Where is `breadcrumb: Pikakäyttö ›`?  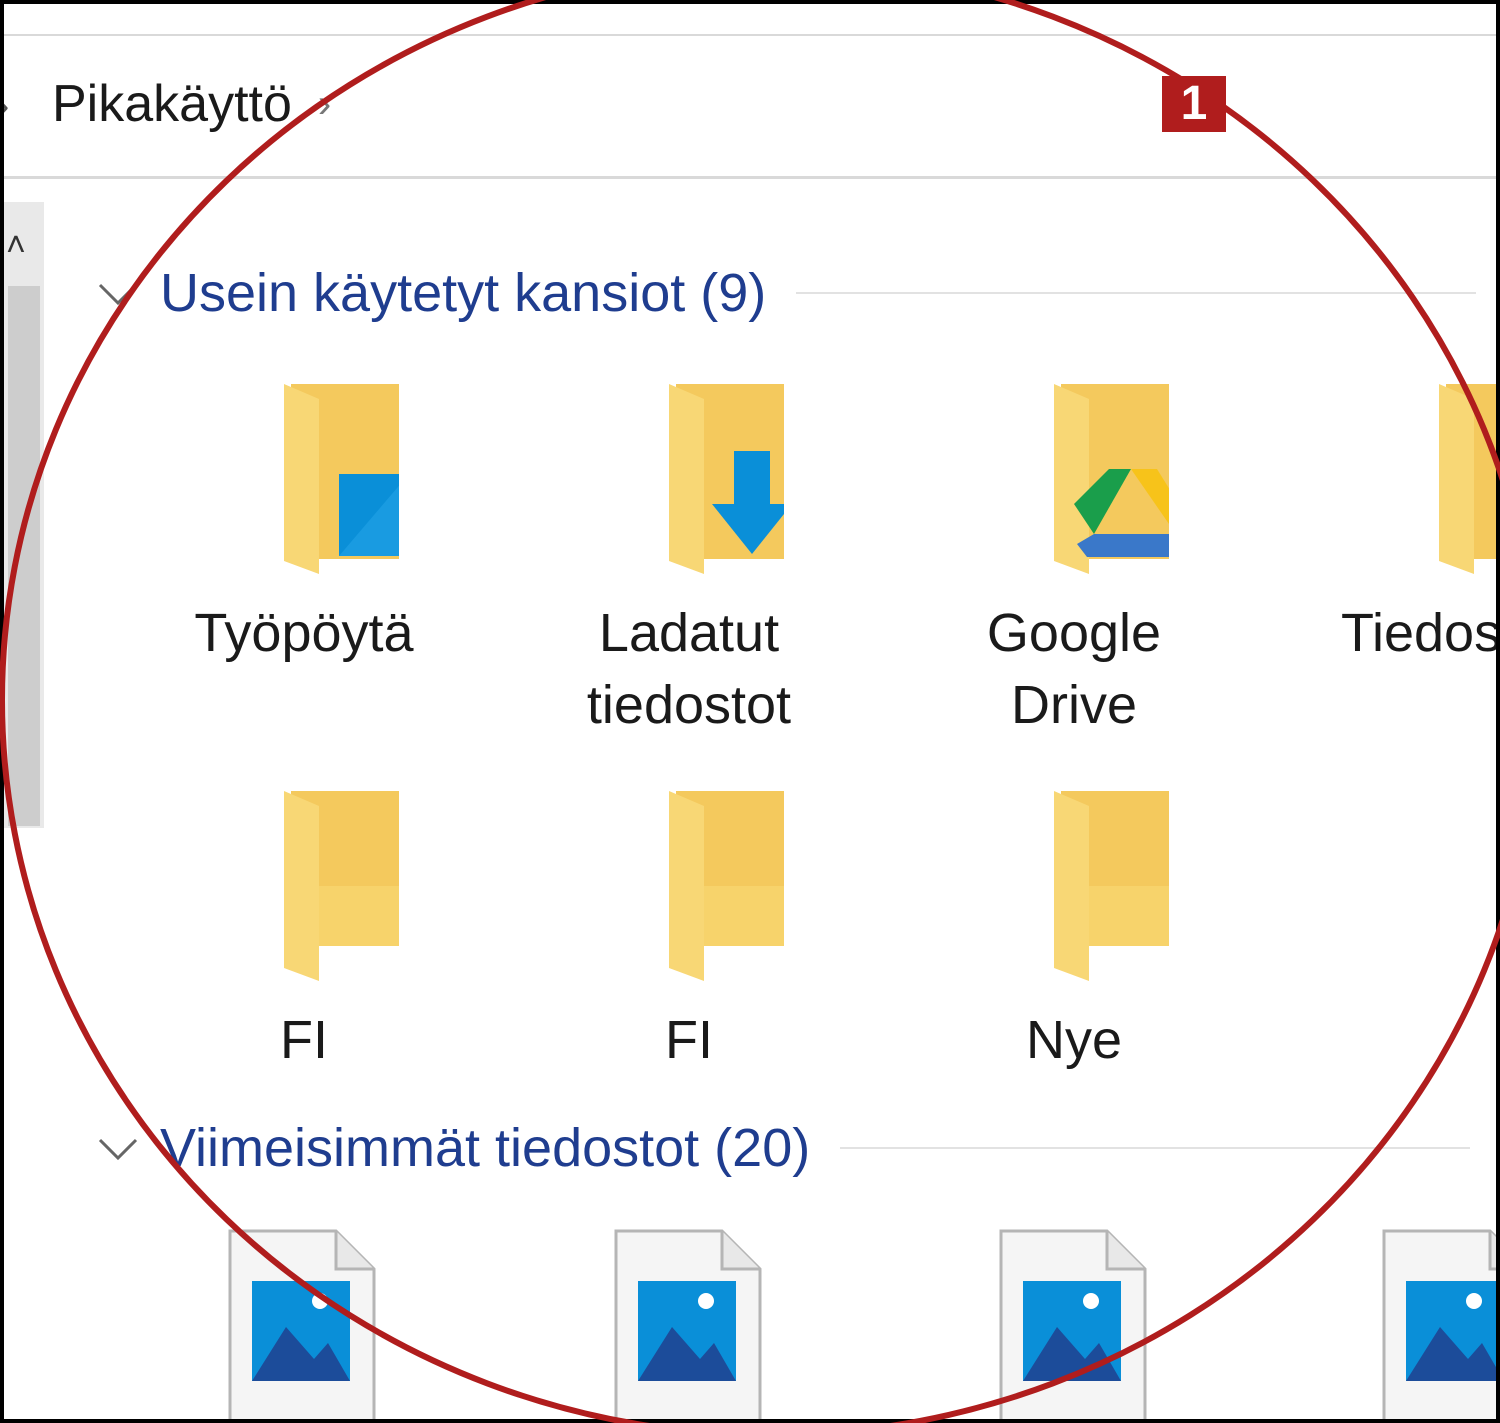
breadcrumb: Pikakäyttö › is located at coordinates (191, 104).